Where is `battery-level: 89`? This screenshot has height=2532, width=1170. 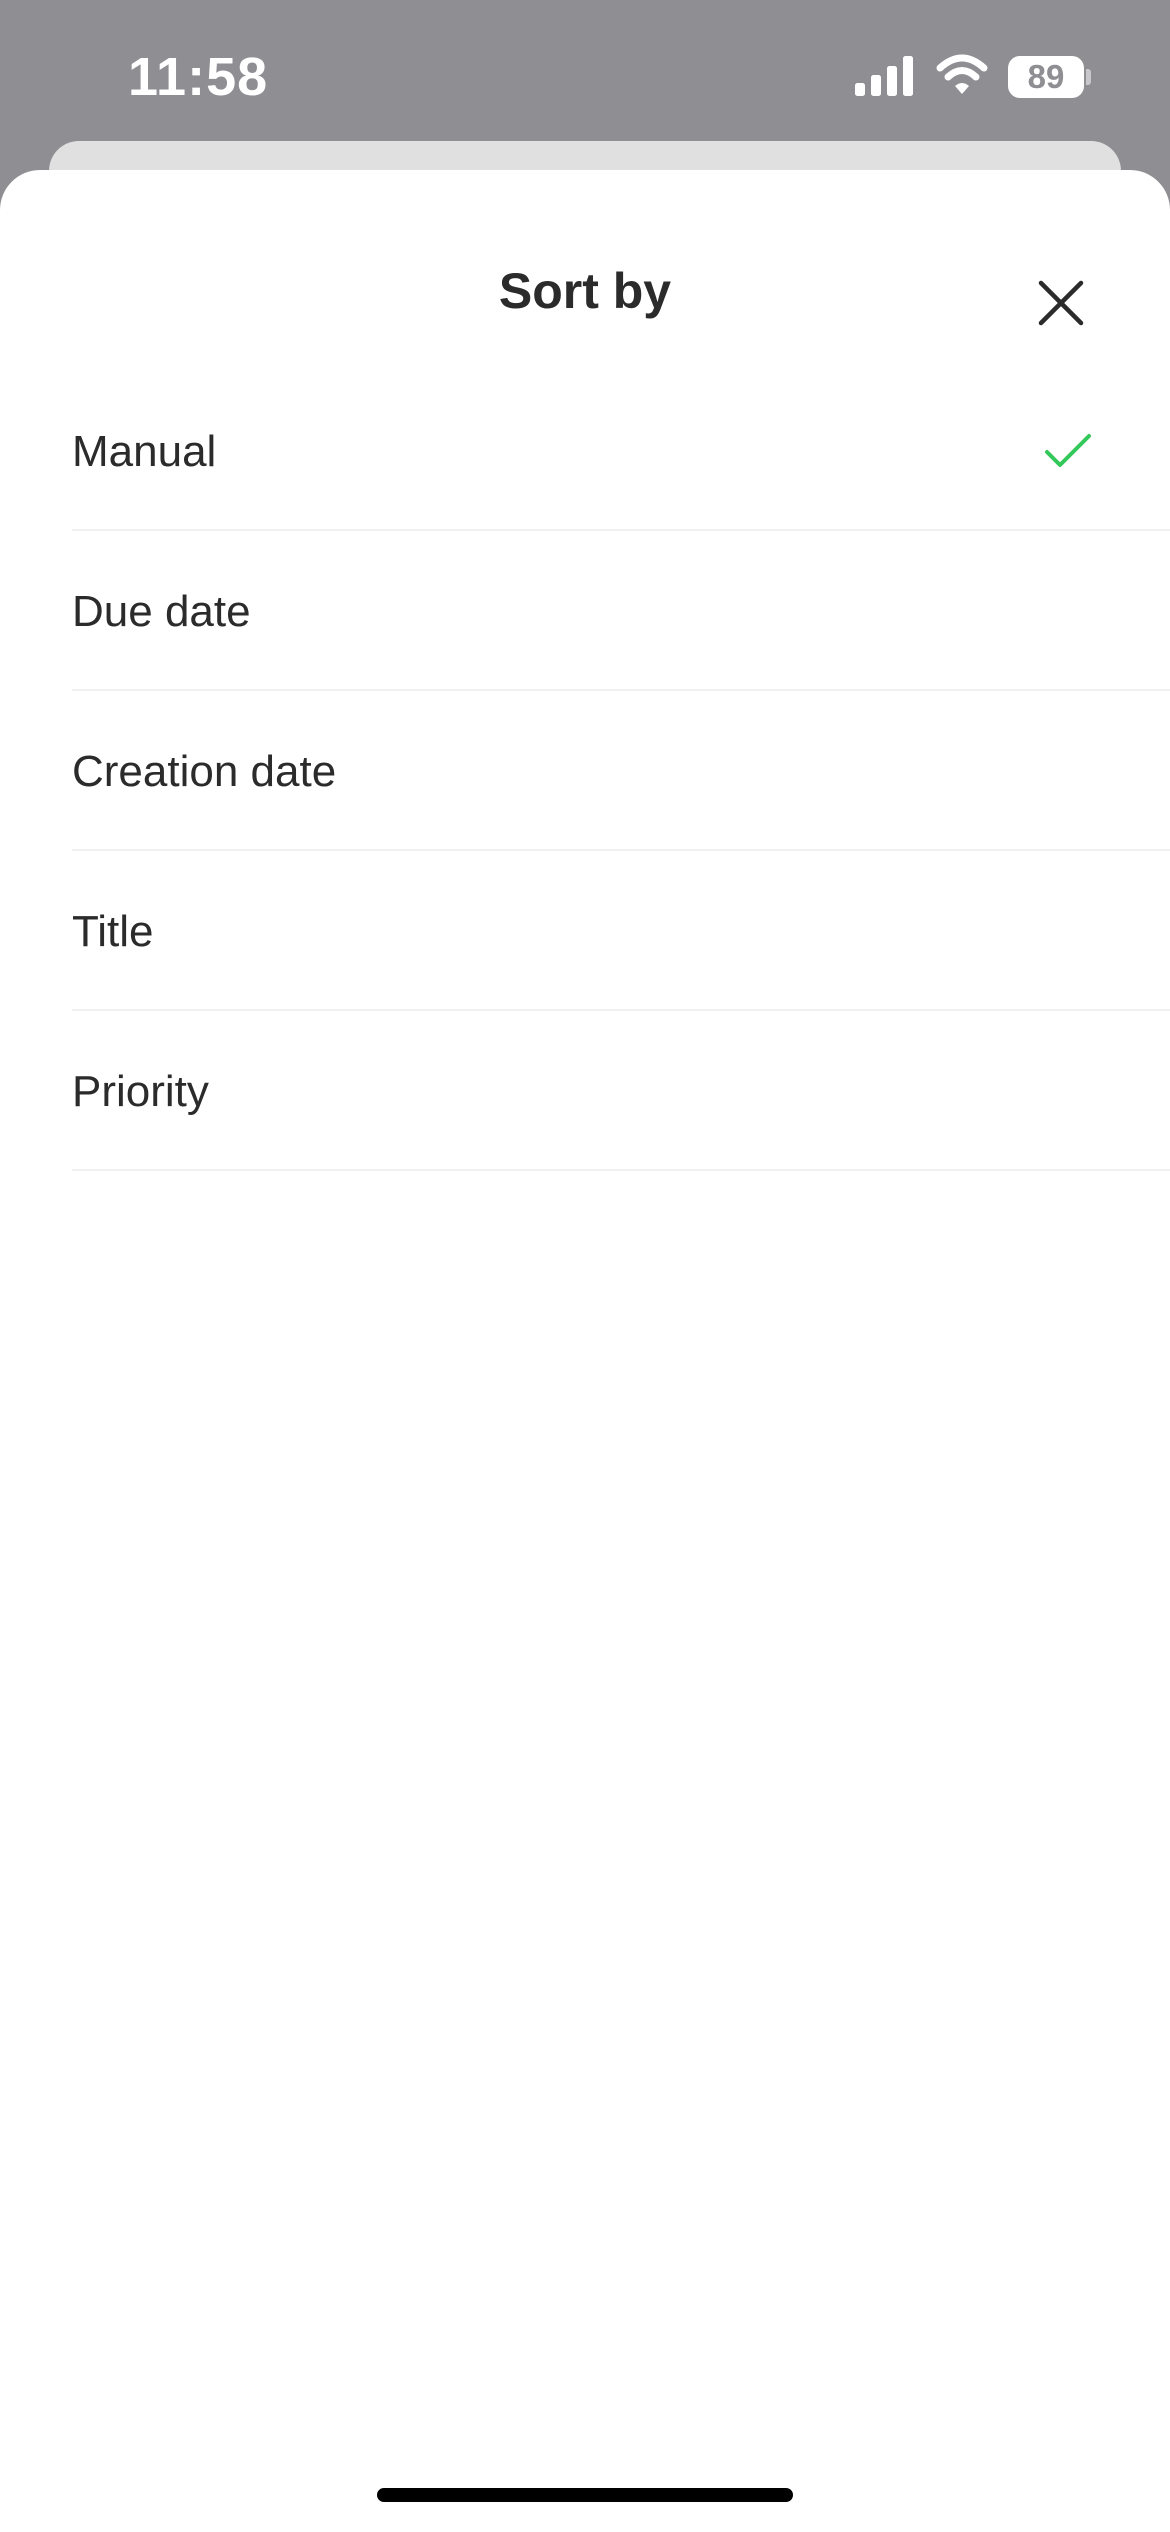 battery-level: 89 is located at coordinates (1046, 76).